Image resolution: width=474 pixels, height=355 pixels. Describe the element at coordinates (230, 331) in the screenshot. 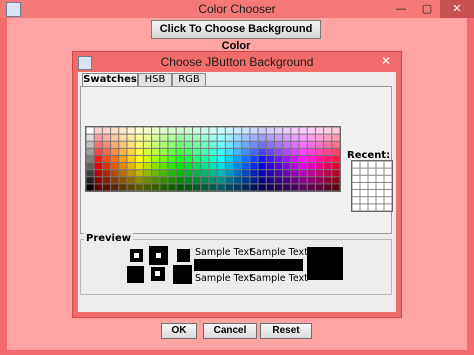

I see `cancel-button: Cancel` at that location.